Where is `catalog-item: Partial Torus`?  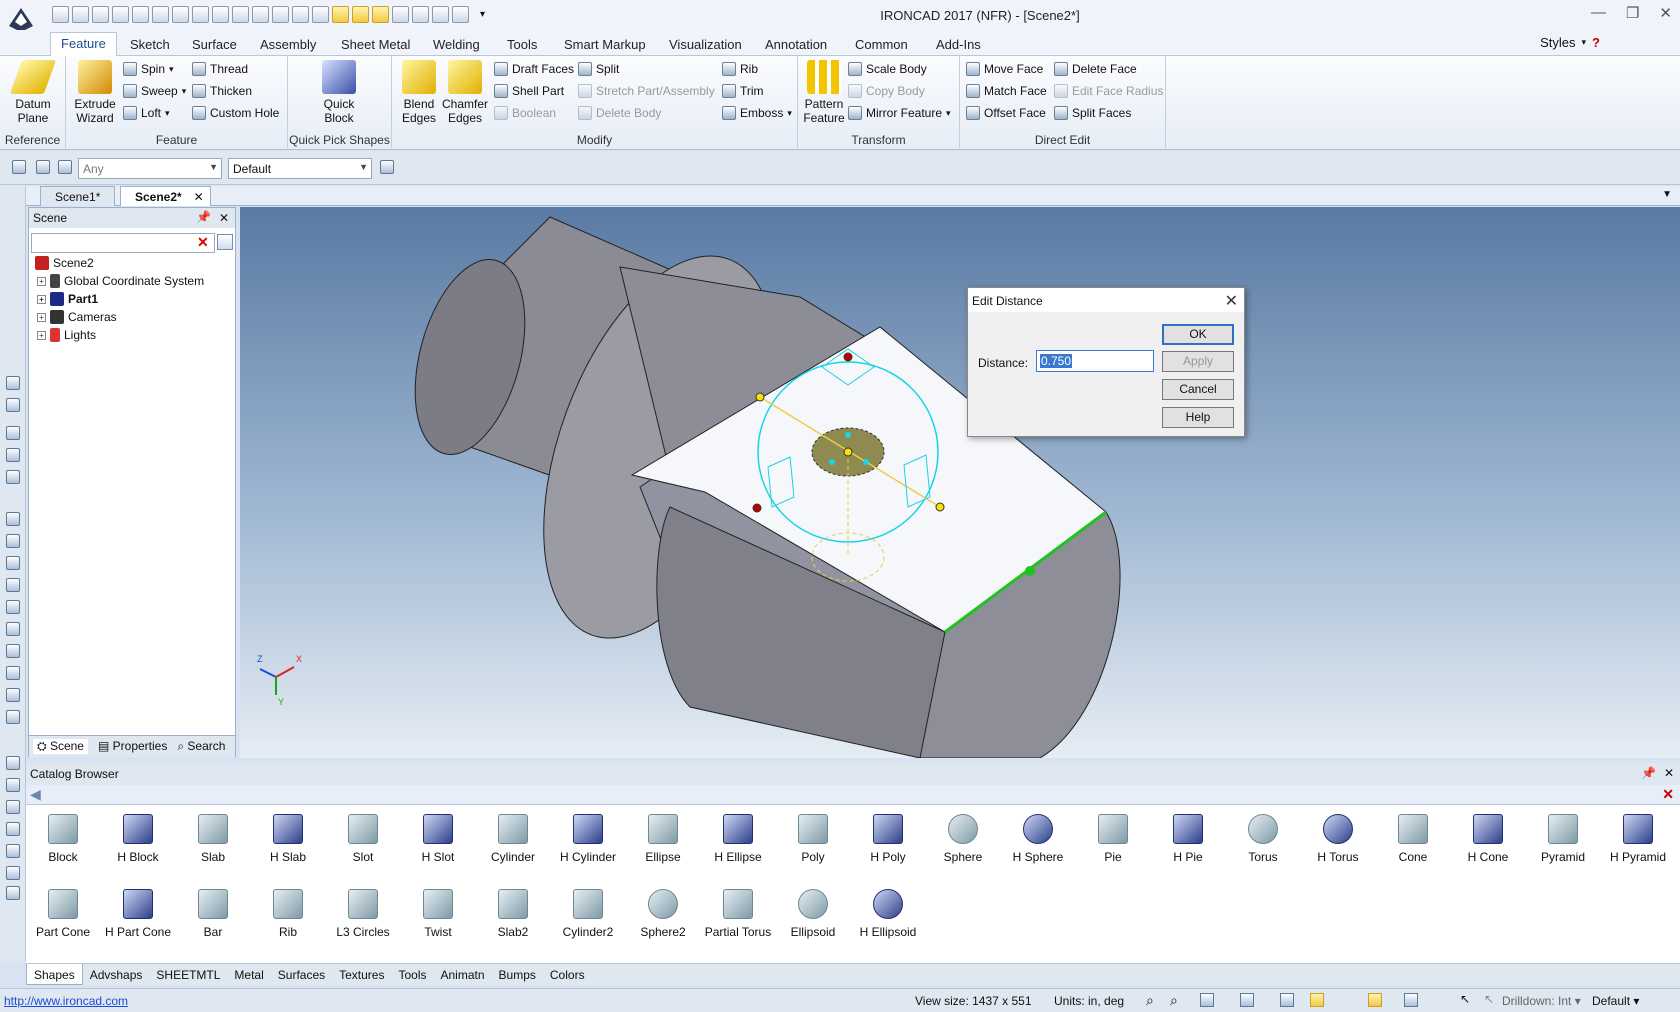
catalog-item: Partial Torus is located at coordinates (738, 912).